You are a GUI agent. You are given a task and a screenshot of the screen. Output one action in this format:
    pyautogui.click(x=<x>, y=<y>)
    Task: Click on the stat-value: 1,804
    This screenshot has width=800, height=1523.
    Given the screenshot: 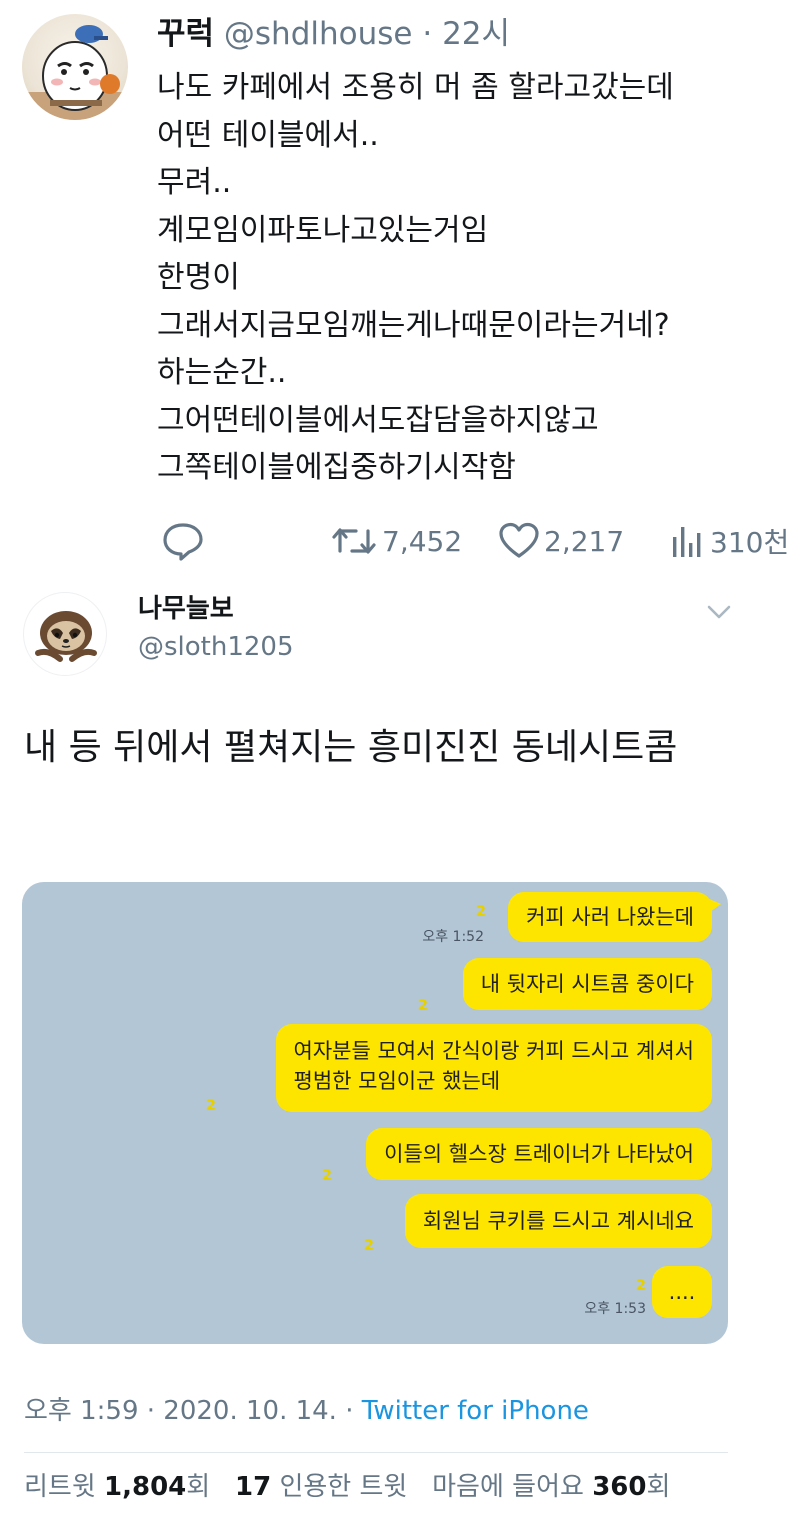 What is the action you would take?
    pyautogui.click(x=145, y=1487)
    